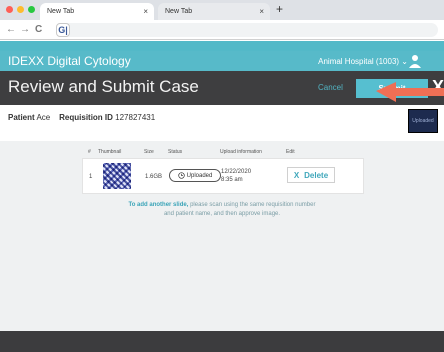 The image size is (444, 352). Describe the element at coordinates (181, 175) in the screenshot. I see `clock-icon` at that location.